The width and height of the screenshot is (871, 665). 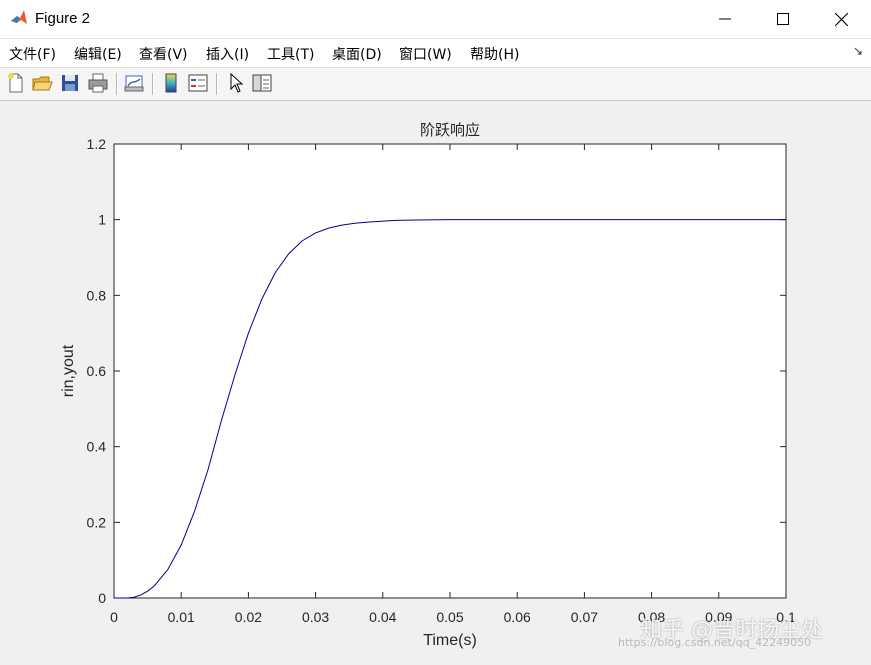 I want to click on link-plot-icon, so click(x=134, y=83).